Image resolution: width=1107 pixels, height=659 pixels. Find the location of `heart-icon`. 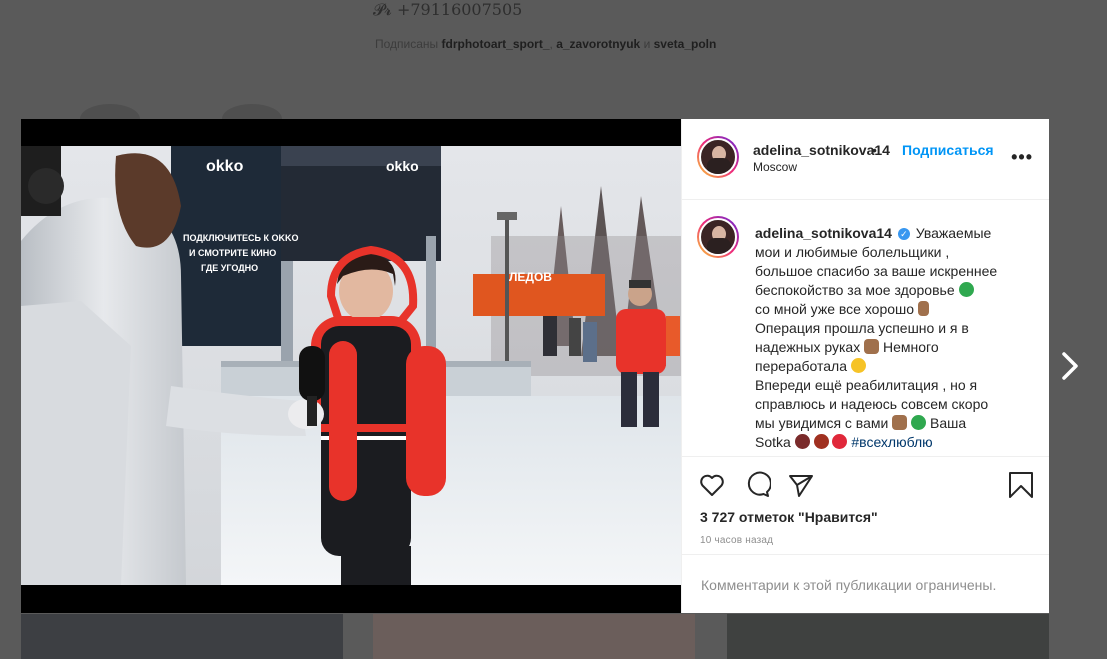

heart-icon is located at coordinates (712, 485).